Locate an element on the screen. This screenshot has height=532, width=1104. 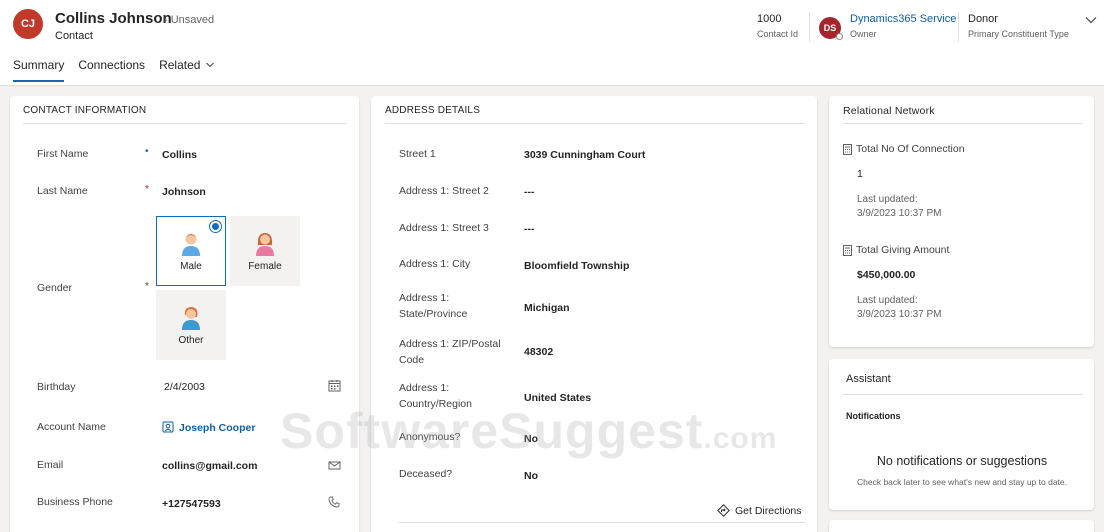
street3-field: --- is located at coordinates (529, 229).